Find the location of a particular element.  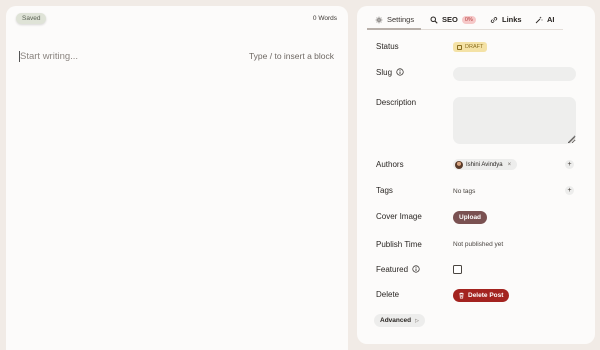

panel-tabs: Settings SEO 0% Links AI is located at coordinates (465, 20).